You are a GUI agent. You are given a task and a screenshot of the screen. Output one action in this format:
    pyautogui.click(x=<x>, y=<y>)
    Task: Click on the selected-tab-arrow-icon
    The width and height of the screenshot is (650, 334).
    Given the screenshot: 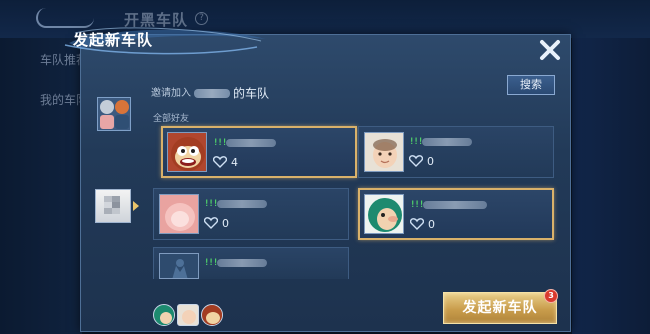 What is the action you would take?
    pyautogui.click(x=136, y=206)
    